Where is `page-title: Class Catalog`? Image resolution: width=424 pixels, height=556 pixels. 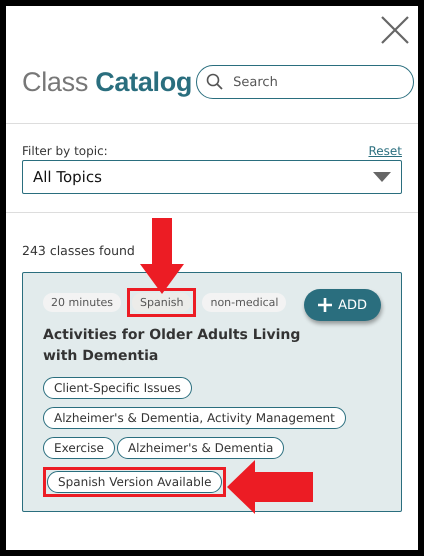 page-title: Class Catalog is located at coordinates (107, 82).